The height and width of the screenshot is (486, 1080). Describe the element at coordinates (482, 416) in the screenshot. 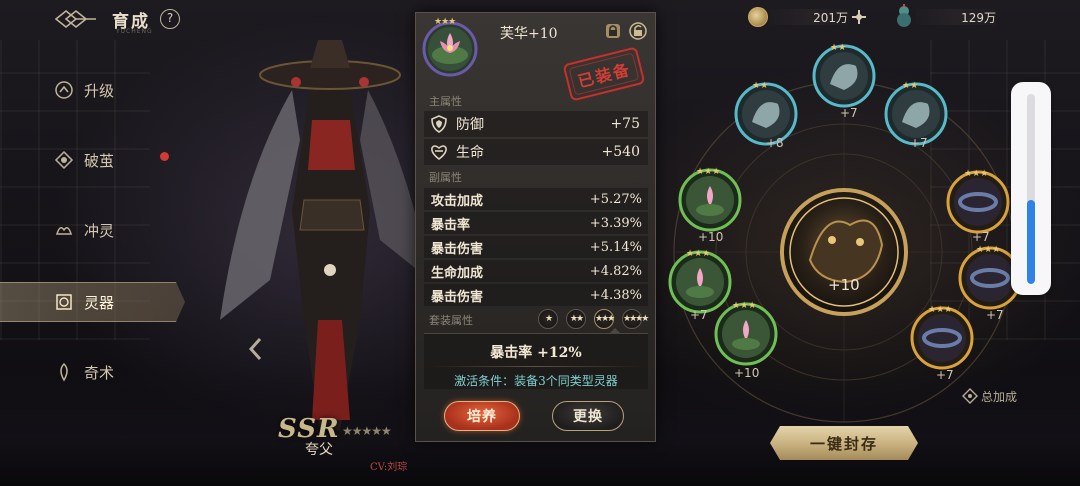

I see `train-button: 培养` at that location.